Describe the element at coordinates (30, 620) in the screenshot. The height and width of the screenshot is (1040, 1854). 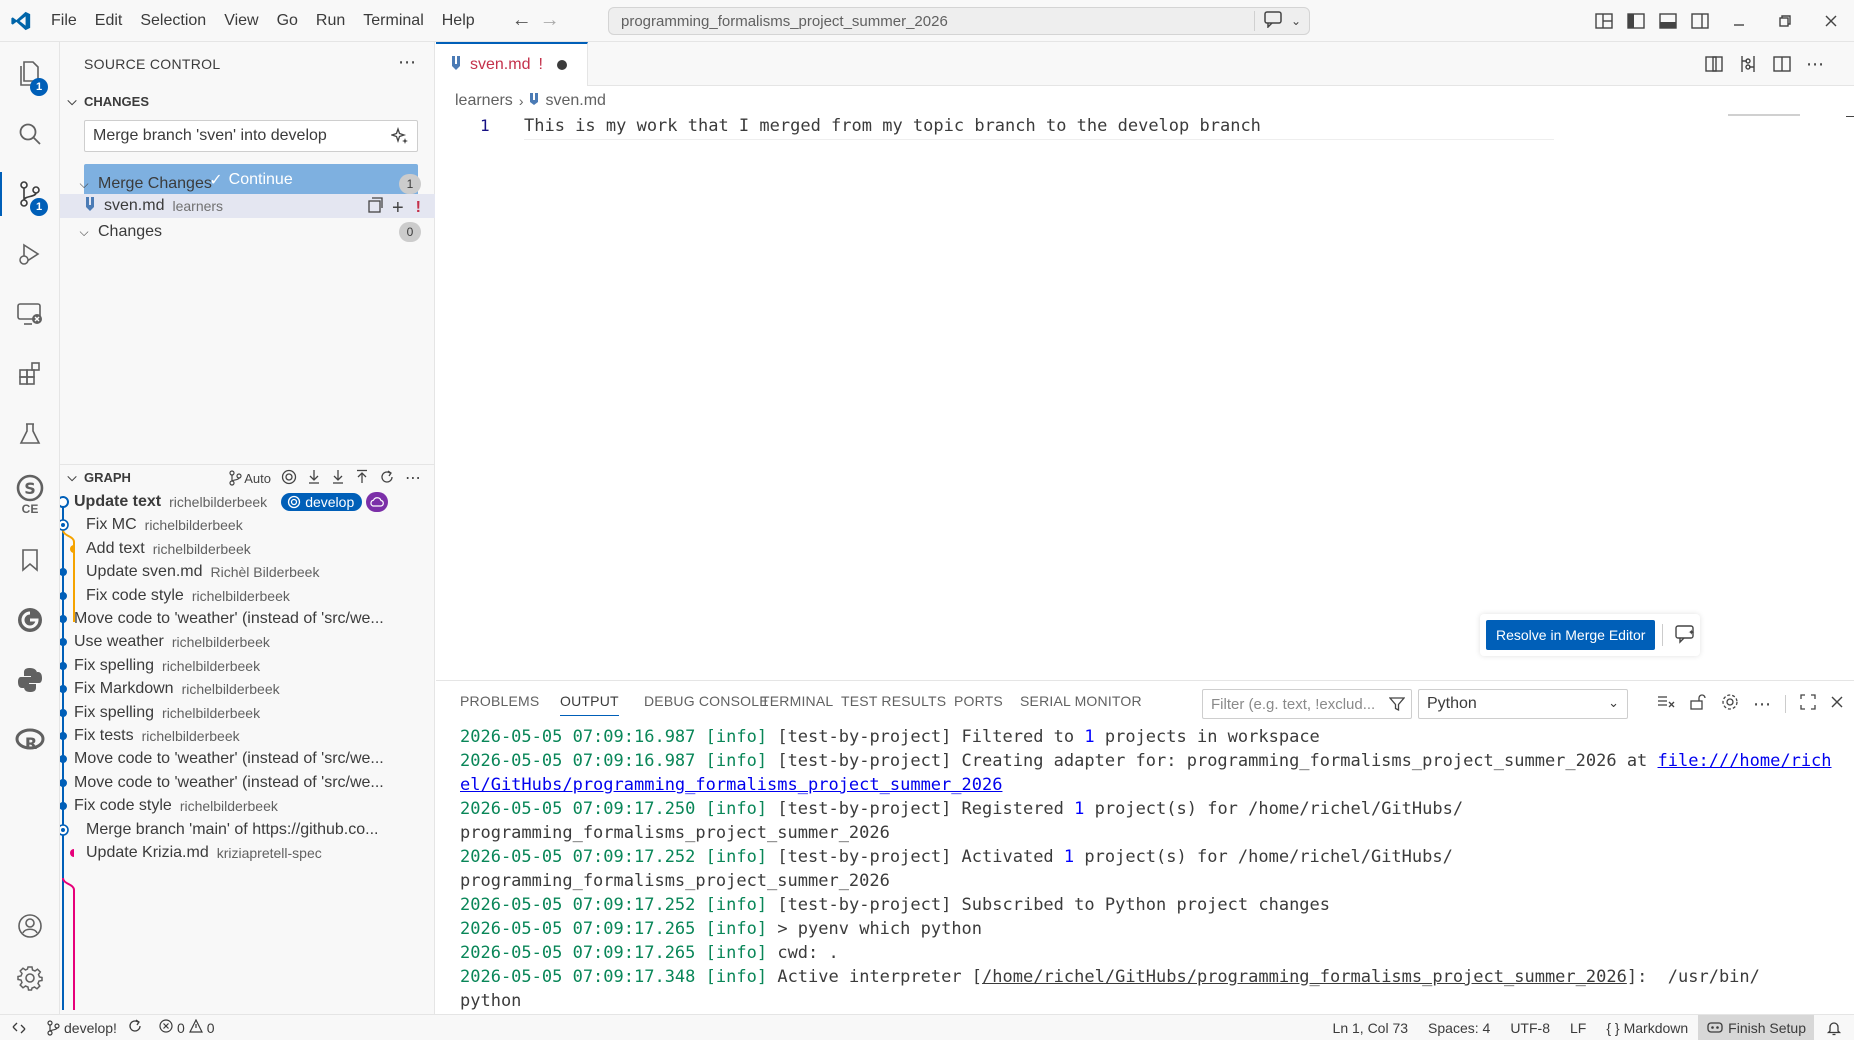
I see `gitkraken-icon` at that location.